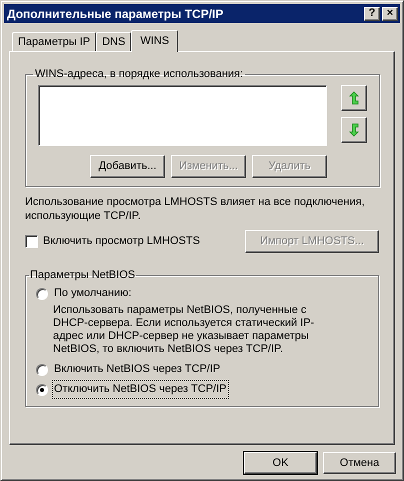 The image size is (404, 481). I want to click on checkbox-label: Включить просмотр LMHOSTS, so click(121, 242).